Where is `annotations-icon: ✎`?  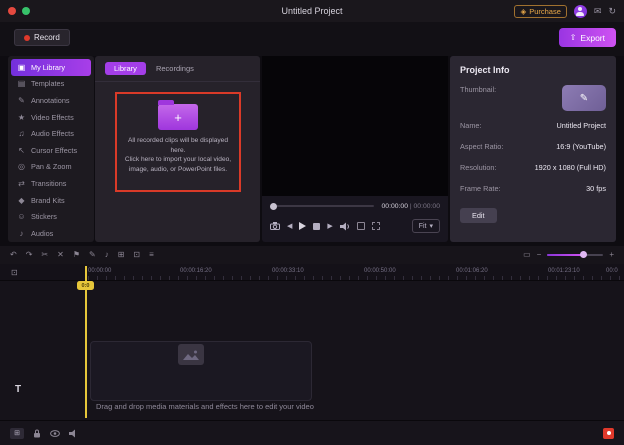 annotations-icon: ✎ is located at coordinates (21, 100).